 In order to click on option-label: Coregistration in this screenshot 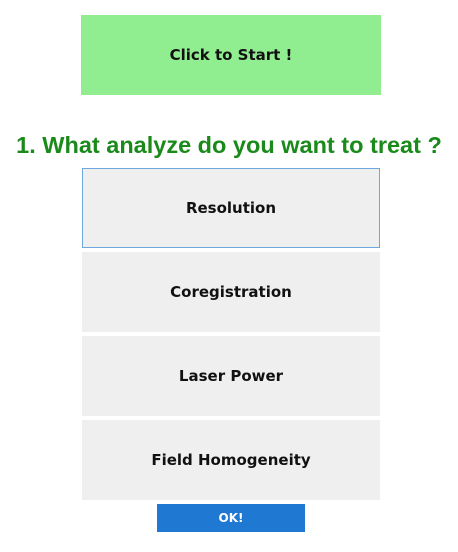, I will do `click(231, 292)`.